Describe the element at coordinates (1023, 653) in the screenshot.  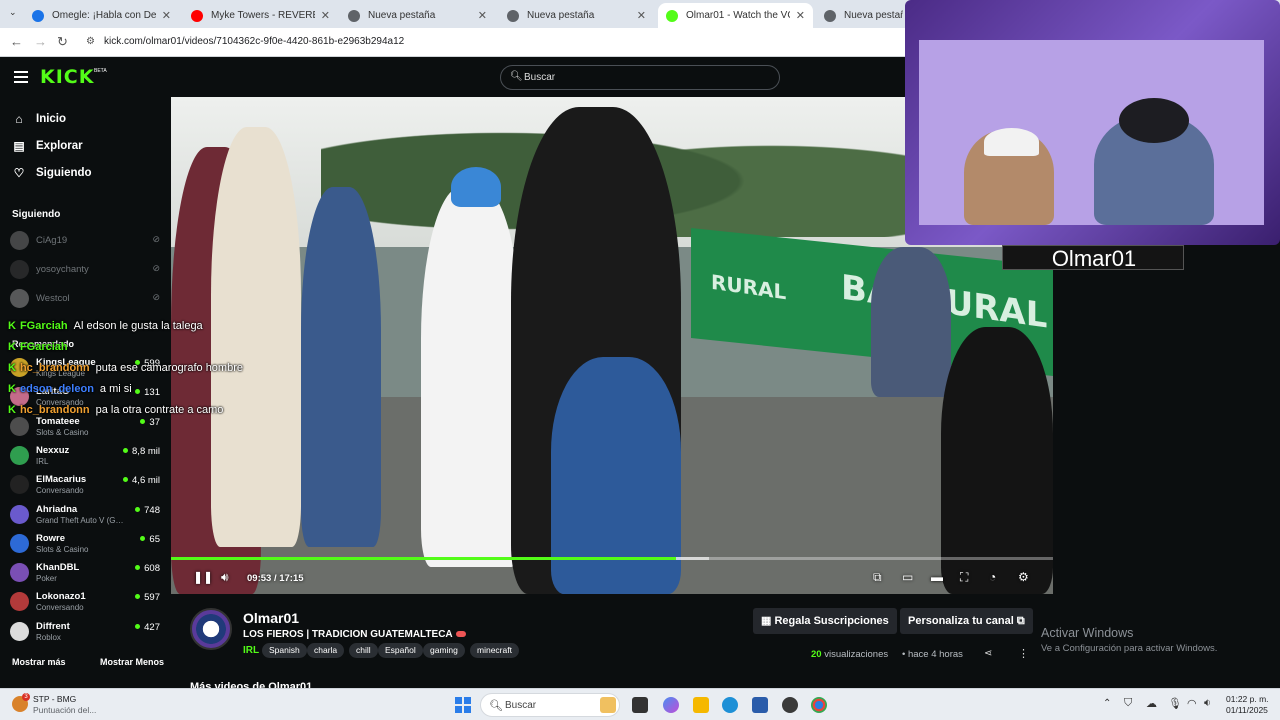
I see `more-options-icon: ⋮` at that location.